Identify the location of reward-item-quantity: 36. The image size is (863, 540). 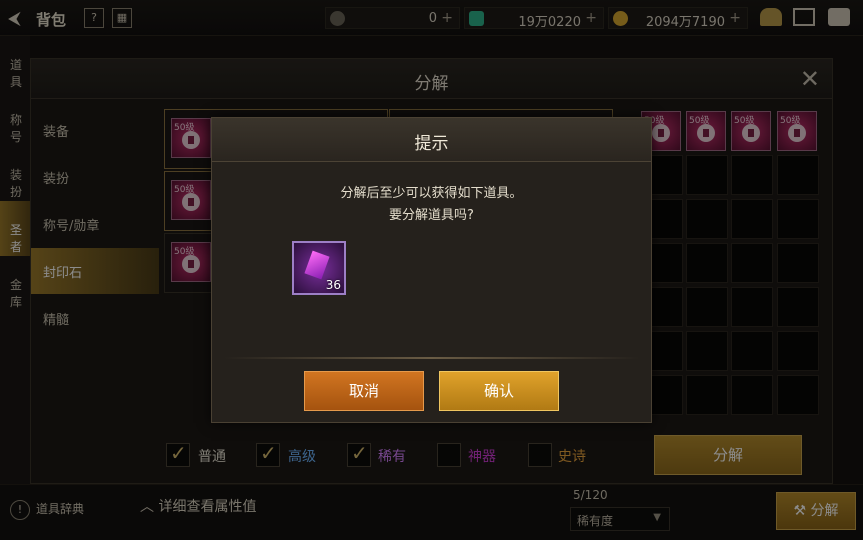
(333, 285).